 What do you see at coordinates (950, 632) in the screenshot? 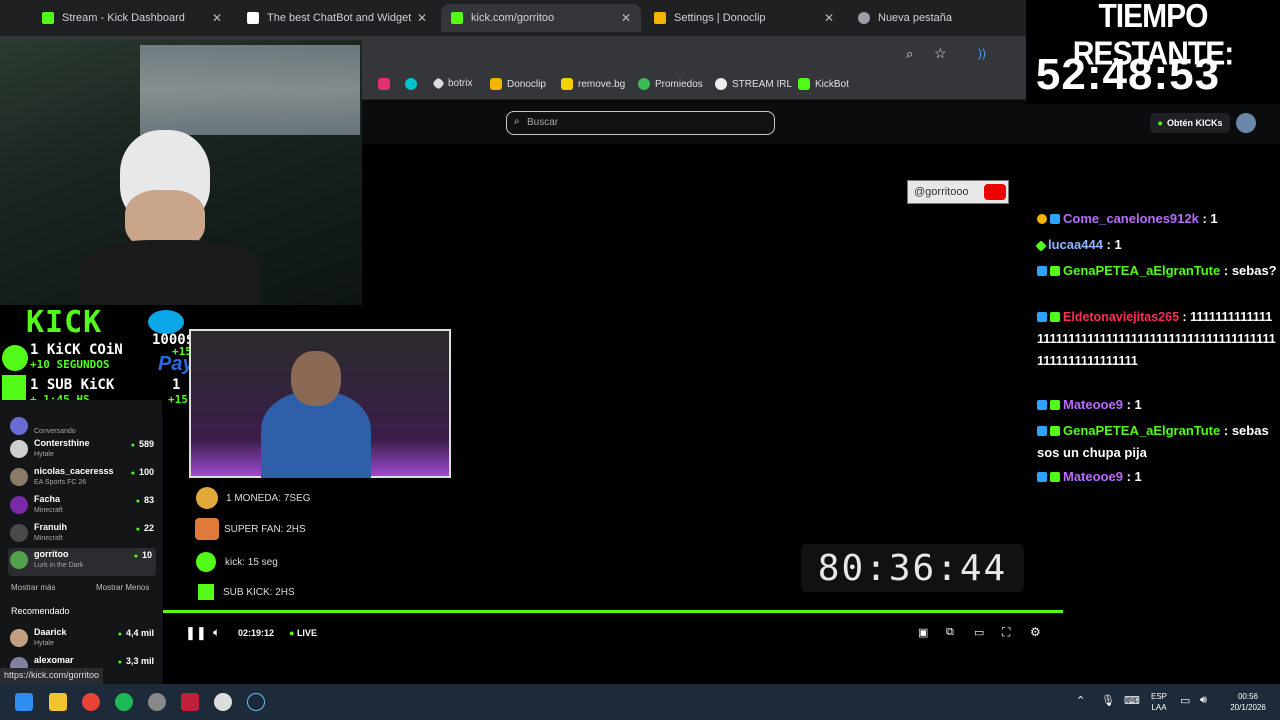
I see `pip-icon: ⧉` at bounding box center [950, 632].